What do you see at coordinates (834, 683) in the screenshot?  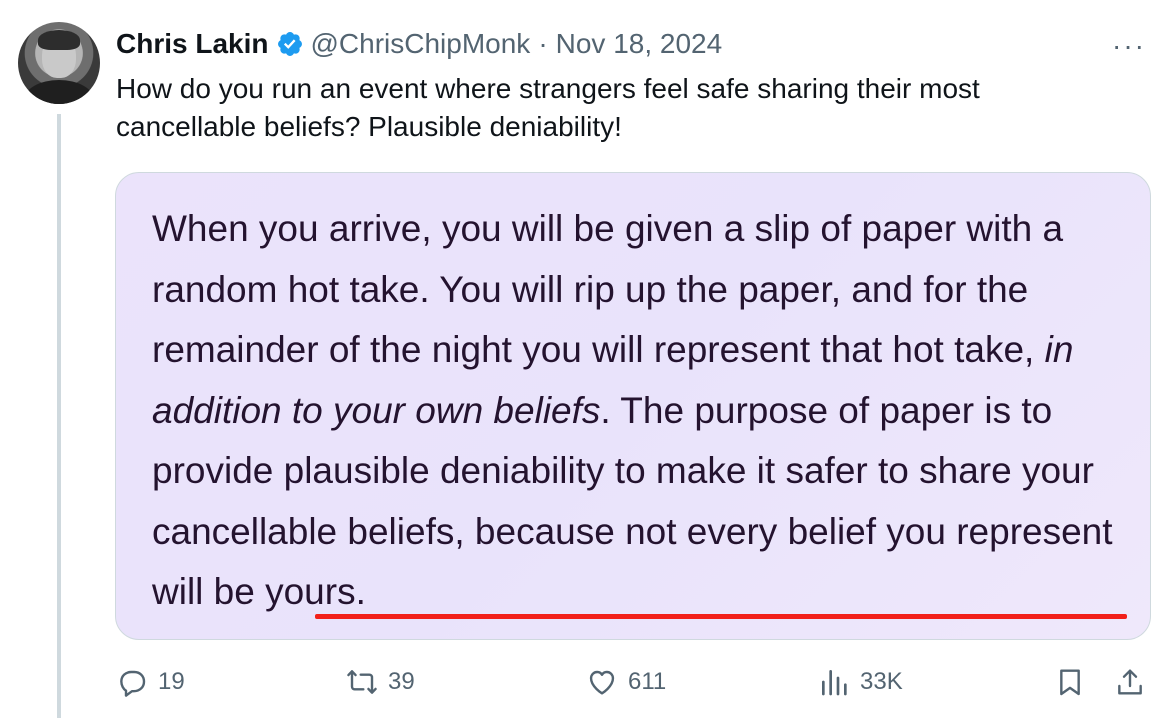 I see `views-chart-icon` at bounding box center [834, 683].